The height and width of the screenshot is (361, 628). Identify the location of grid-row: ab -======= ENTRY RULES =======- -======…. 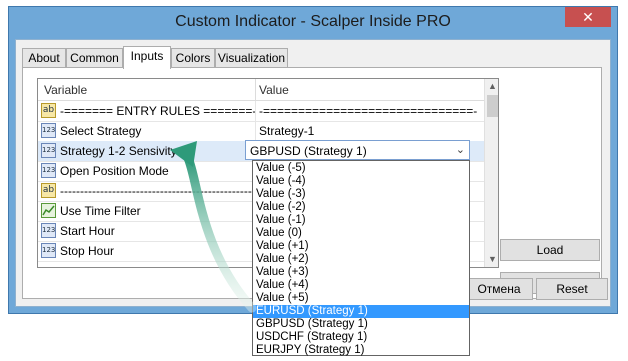
(261, 111).